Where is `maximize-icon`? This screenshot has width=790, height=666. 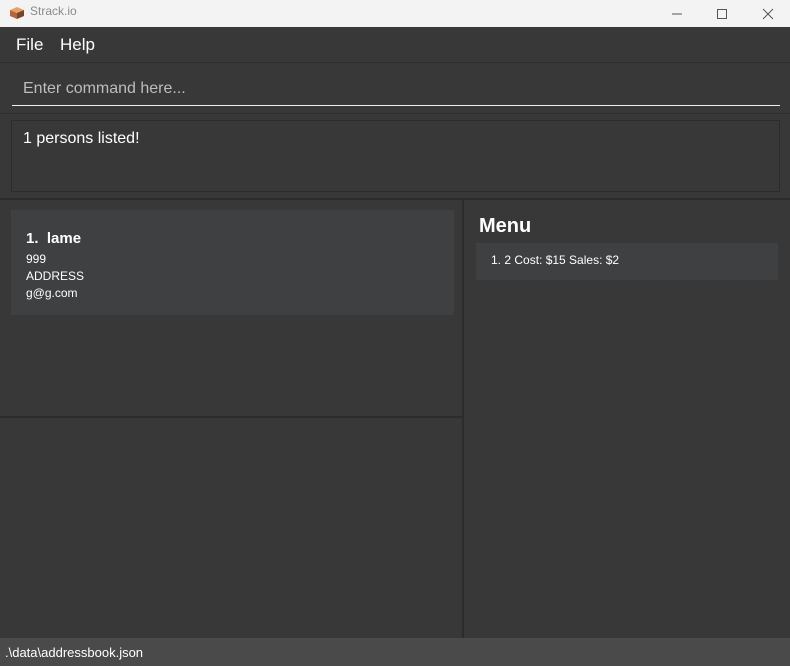 maximize-icon is located at coordinates (722, 13).